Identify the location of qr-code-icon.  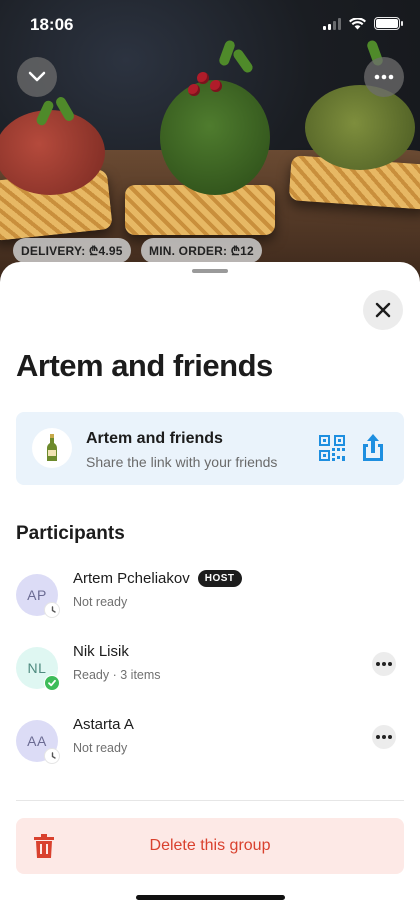
(332, 448).